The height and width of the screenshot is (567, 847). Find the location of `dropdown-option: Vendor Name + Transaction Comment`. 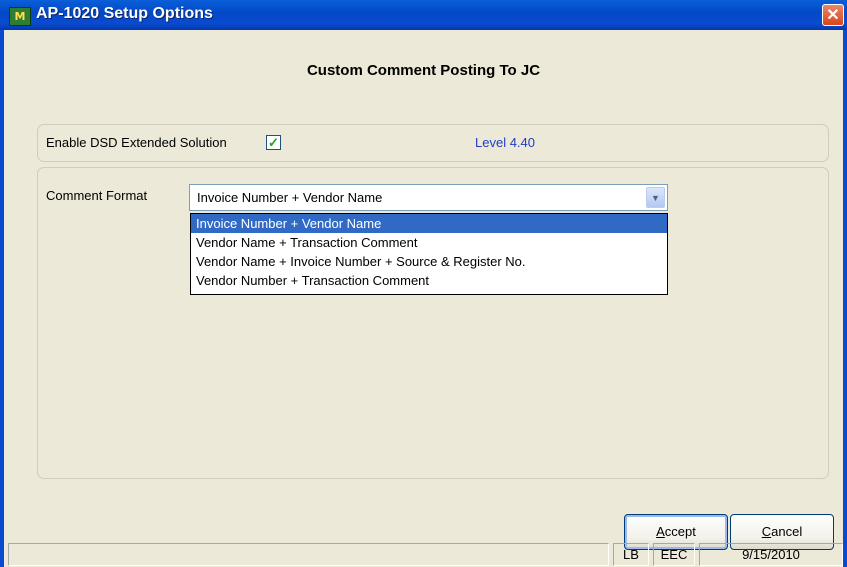

dropdown-option: Vendor Name + Transaction Comment is located at coordinates (429, 242).